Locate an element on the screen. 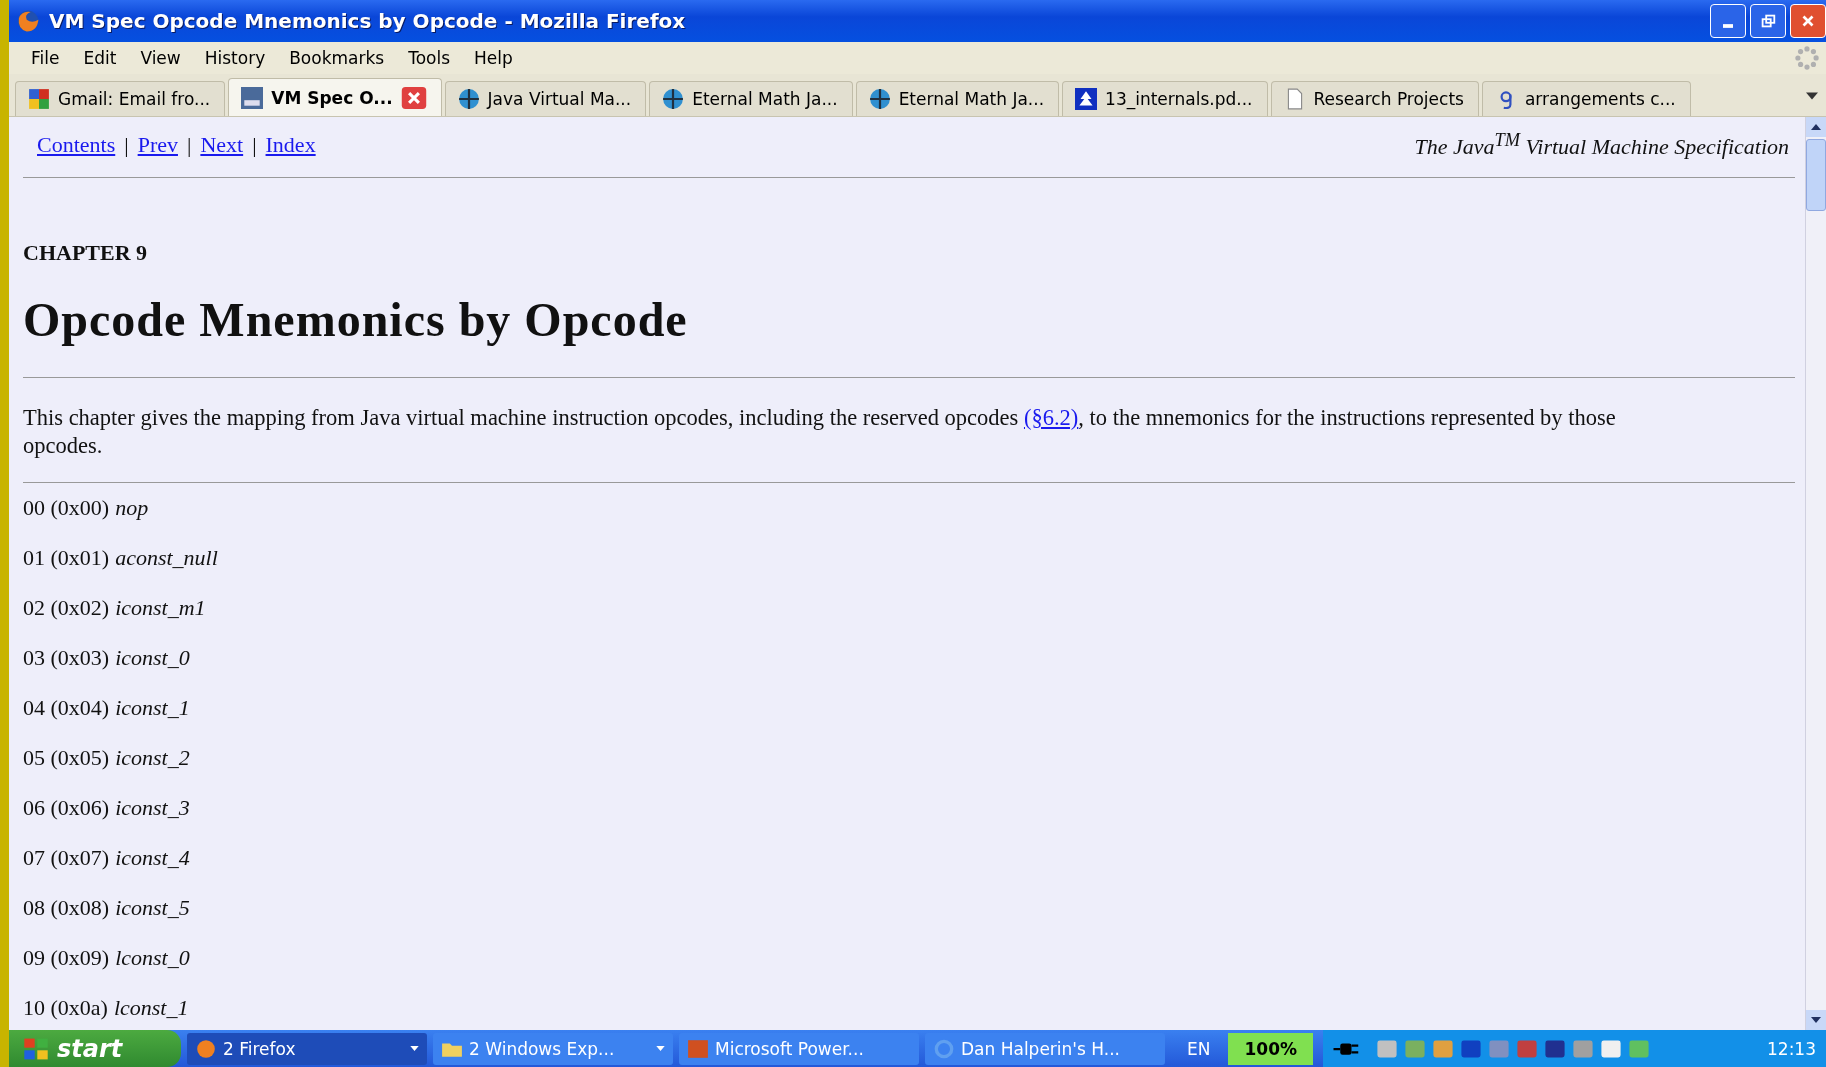 This screenshot has height=1067, width=1826. opcode-number: 05 (0x05) is located at coordinates (66, 758).